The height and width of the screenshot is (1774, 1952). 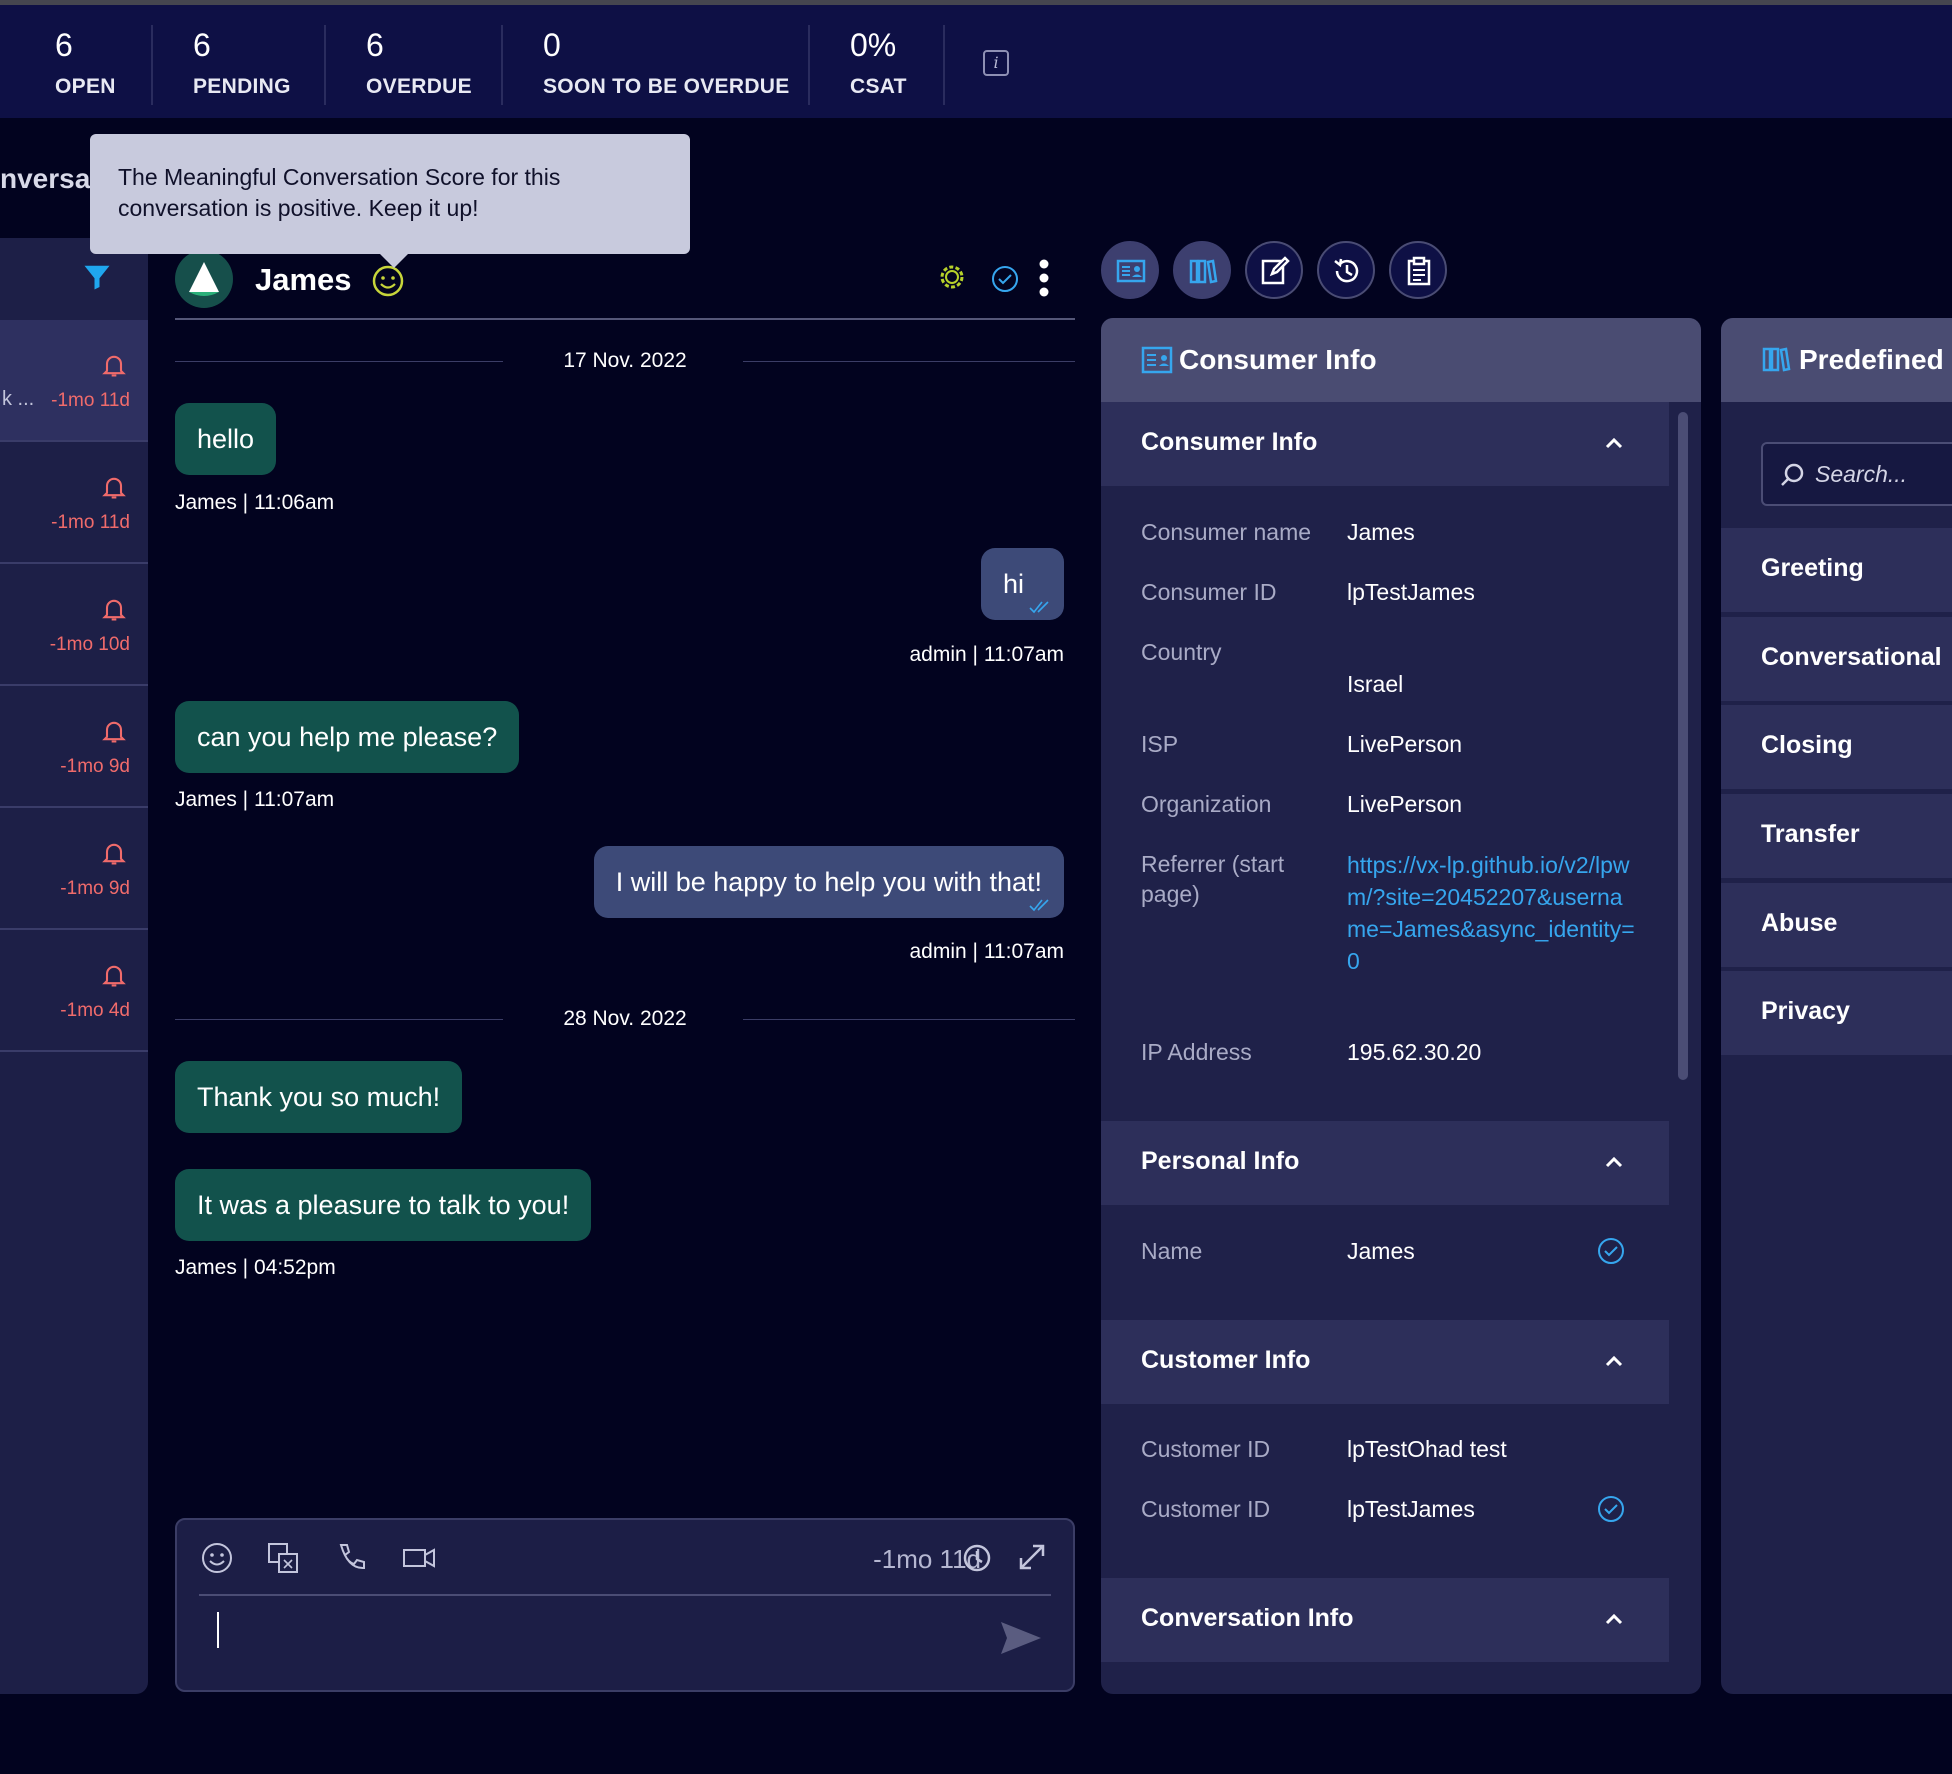 I want to click on tab-predefined-content, so click(x=1202, y=270).